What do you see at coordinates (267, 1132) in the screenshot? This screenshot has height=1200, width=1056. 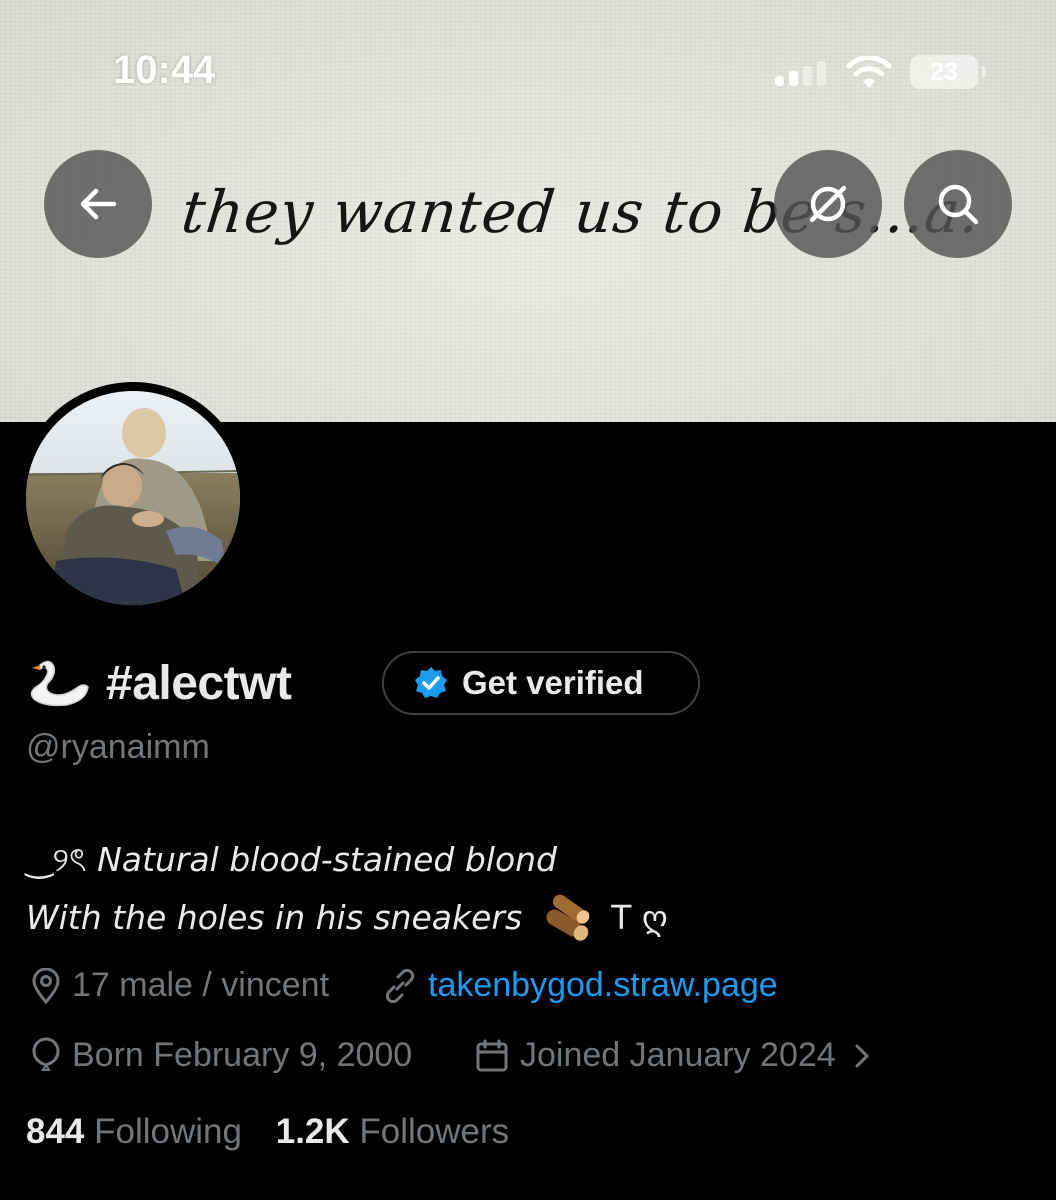 I see `follow-stats: 844 Following 1.2K Followers` at bounding box center [267, 1132].